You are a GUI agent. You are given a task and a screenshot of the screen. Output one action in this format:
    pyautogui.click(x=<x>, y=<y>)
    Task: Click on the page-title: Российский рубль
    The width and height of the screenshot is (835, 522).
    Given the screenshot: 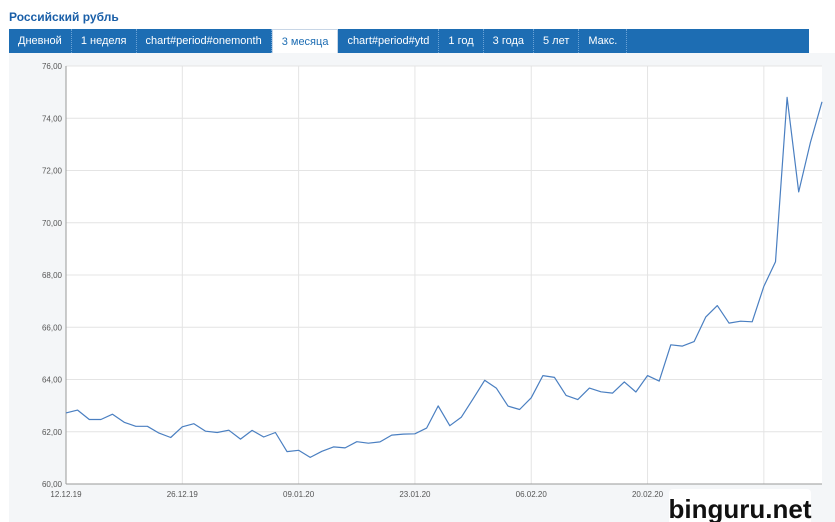 What is the action you would take?
    pyautogui.click(x=64, y=17)
    